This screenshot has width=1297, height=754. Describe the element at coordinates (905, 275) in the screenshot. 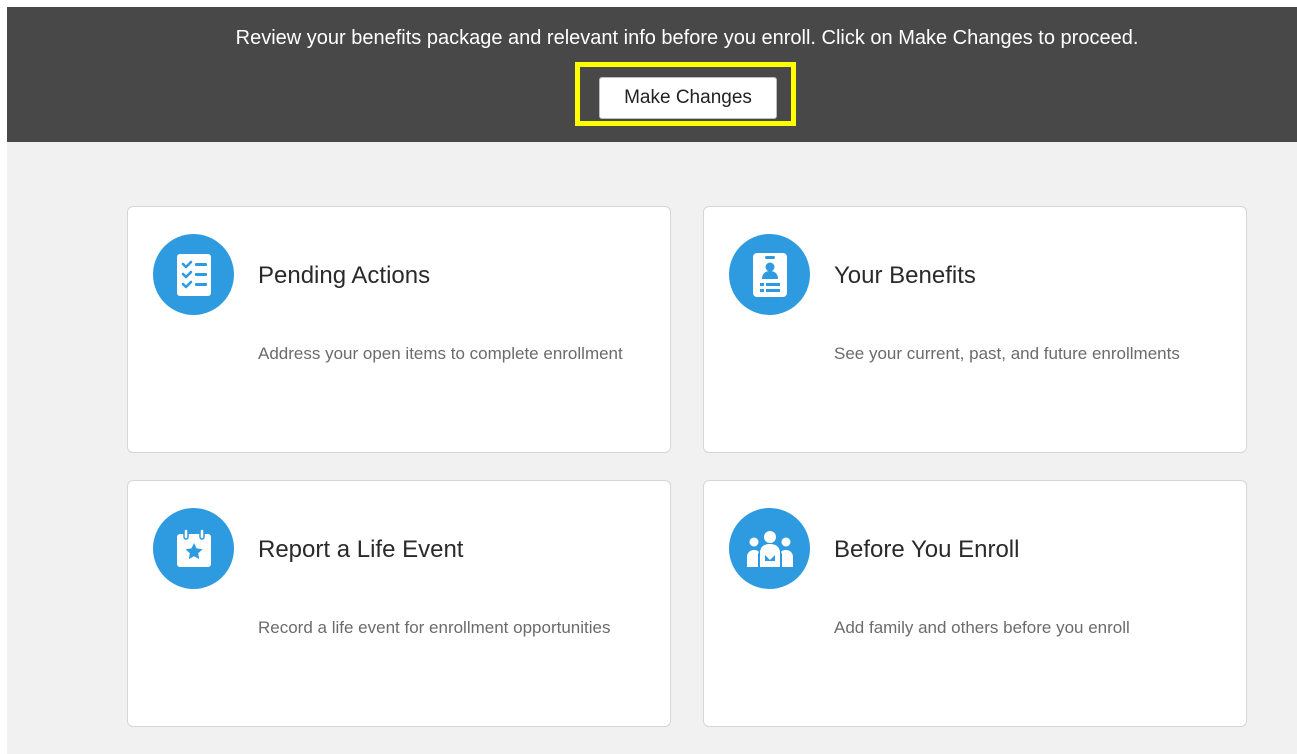

I see `card-title: Your Benefits` at that location.